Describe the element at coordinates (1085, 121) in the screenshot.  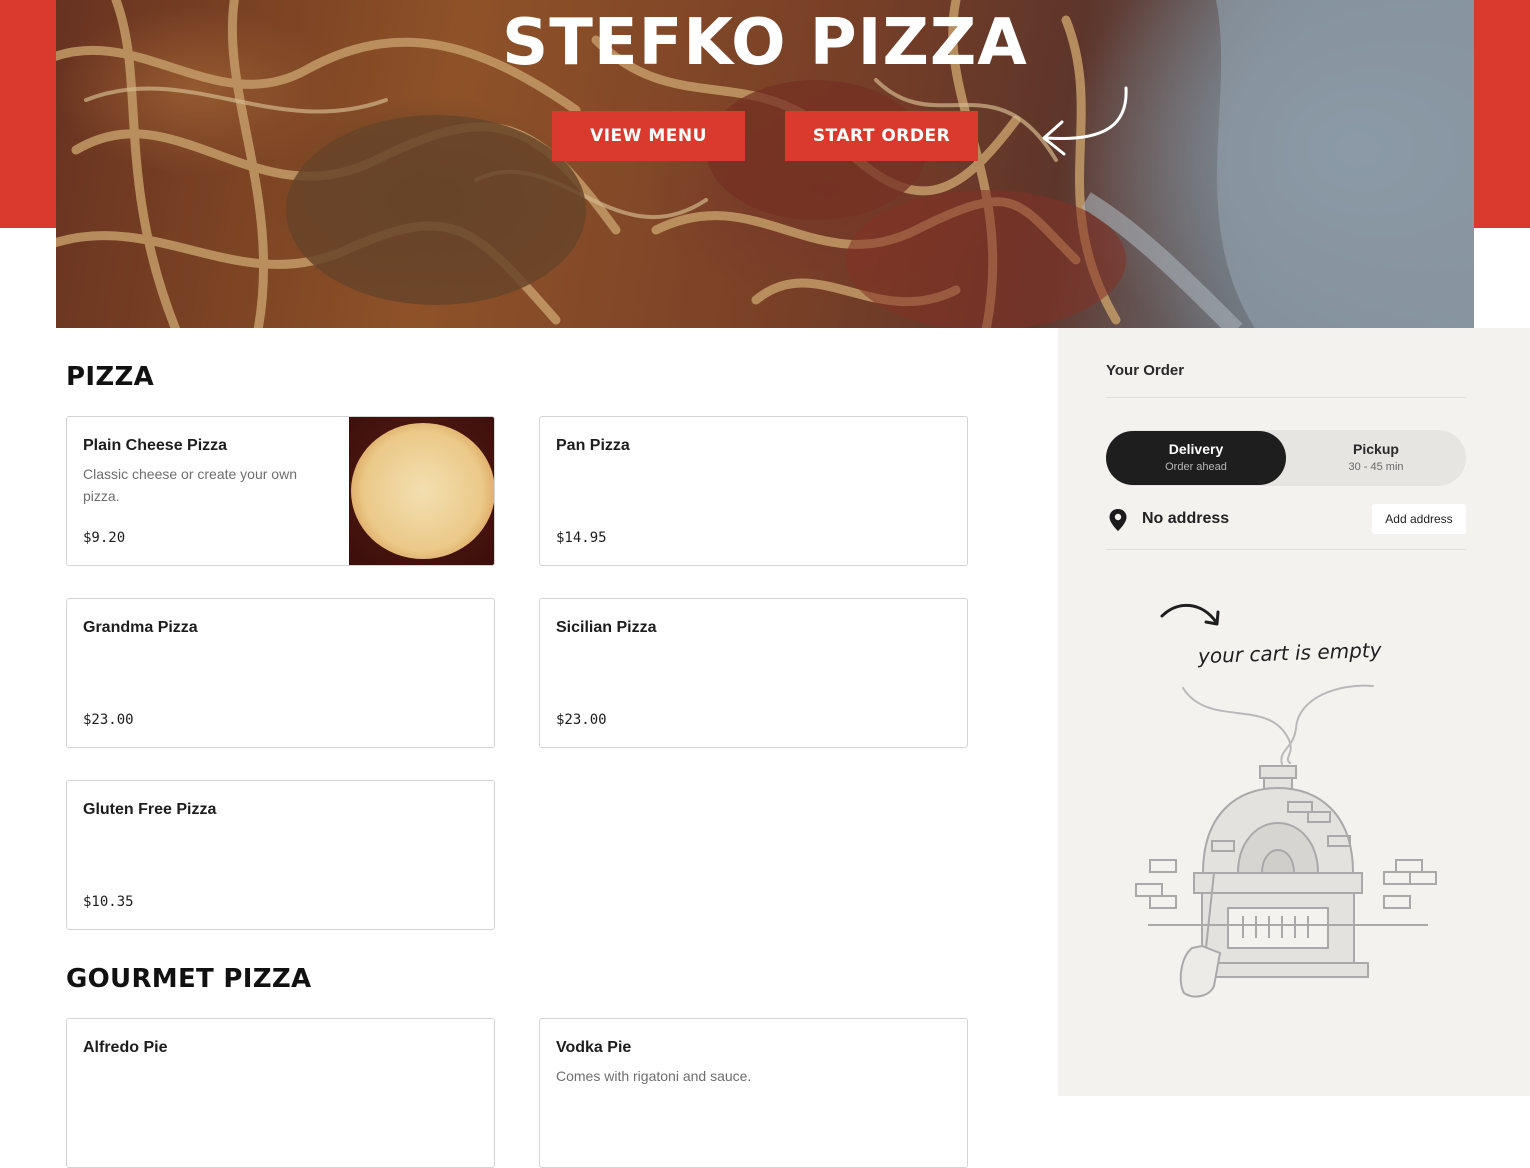
I see `curved-arrow-icon` at that location.